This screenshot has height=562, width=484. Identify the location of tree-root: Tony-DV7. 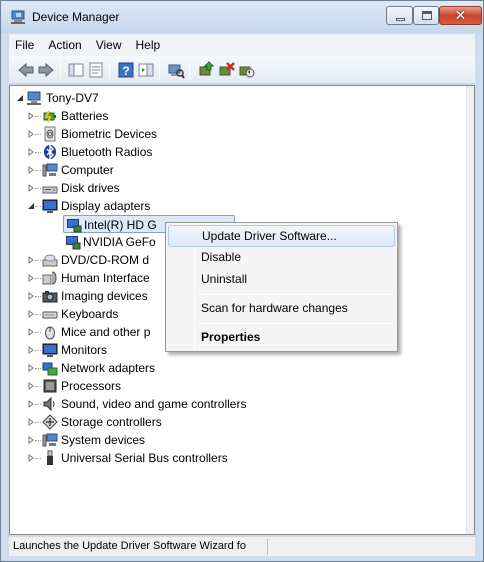
(89, 98).